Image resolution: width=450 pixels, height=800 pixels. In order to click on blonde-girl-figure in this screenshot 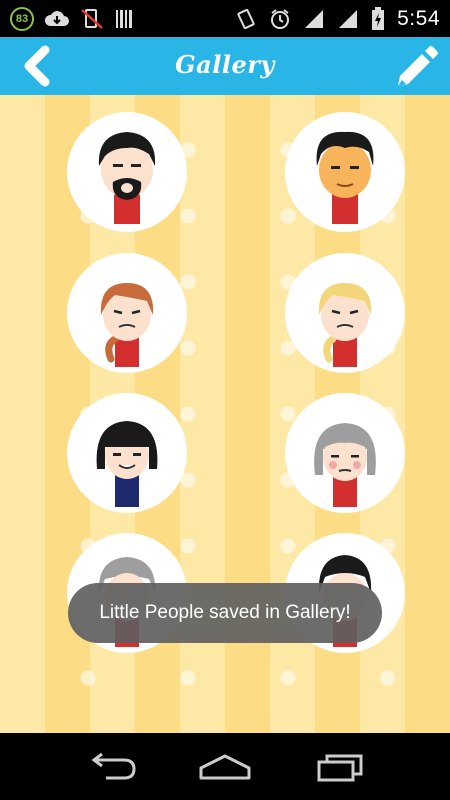, I will do `click(345, 325)`.